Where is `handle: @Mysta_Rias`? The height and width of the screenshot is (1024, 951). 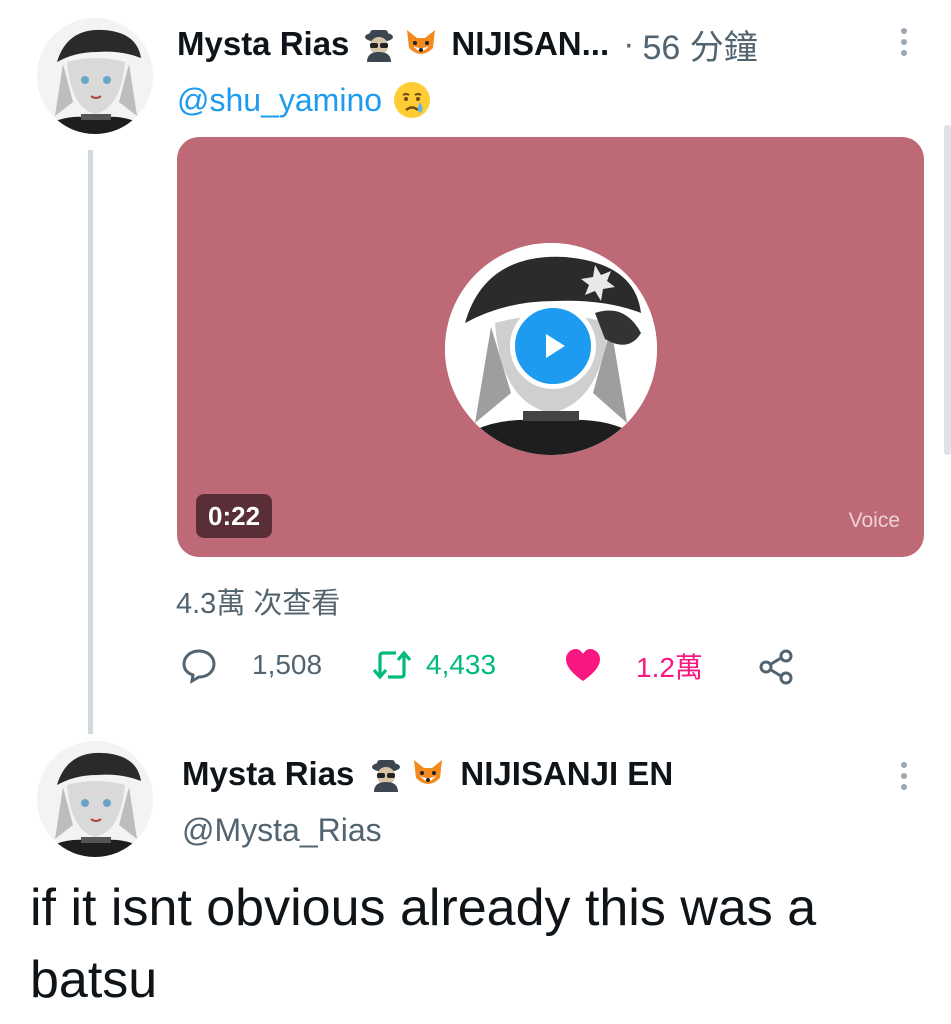 handle: @Mysta_Rias is located at coordinates (282, 830).